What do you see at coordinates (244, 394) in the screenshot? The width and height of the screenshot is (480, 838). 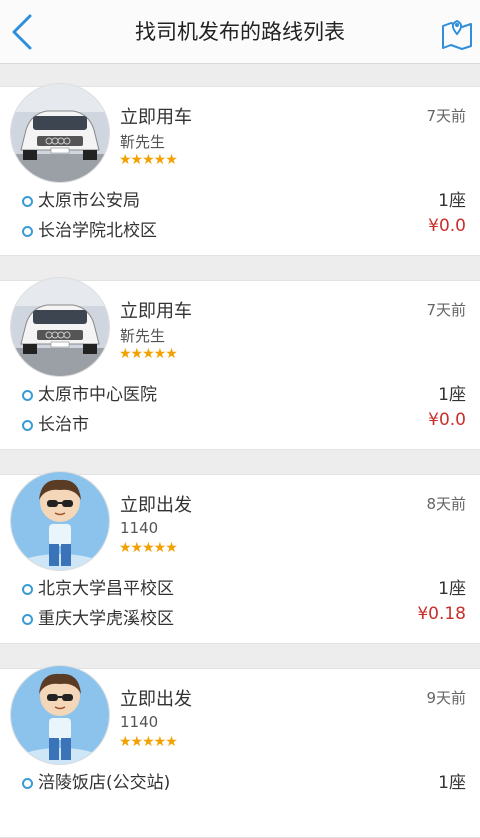 I see `origin-row: 太原市中心医院 1座` at bounding box center [244, 394].